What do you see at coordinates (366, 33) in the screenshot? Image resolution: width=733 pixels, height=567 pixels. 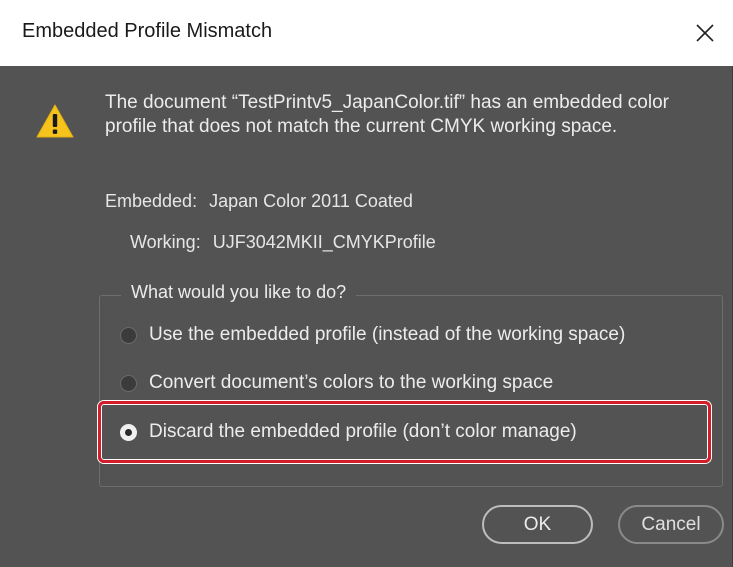 I see `title-bar: Embedded Profile Mismatch` at bounding box center [366, 33].